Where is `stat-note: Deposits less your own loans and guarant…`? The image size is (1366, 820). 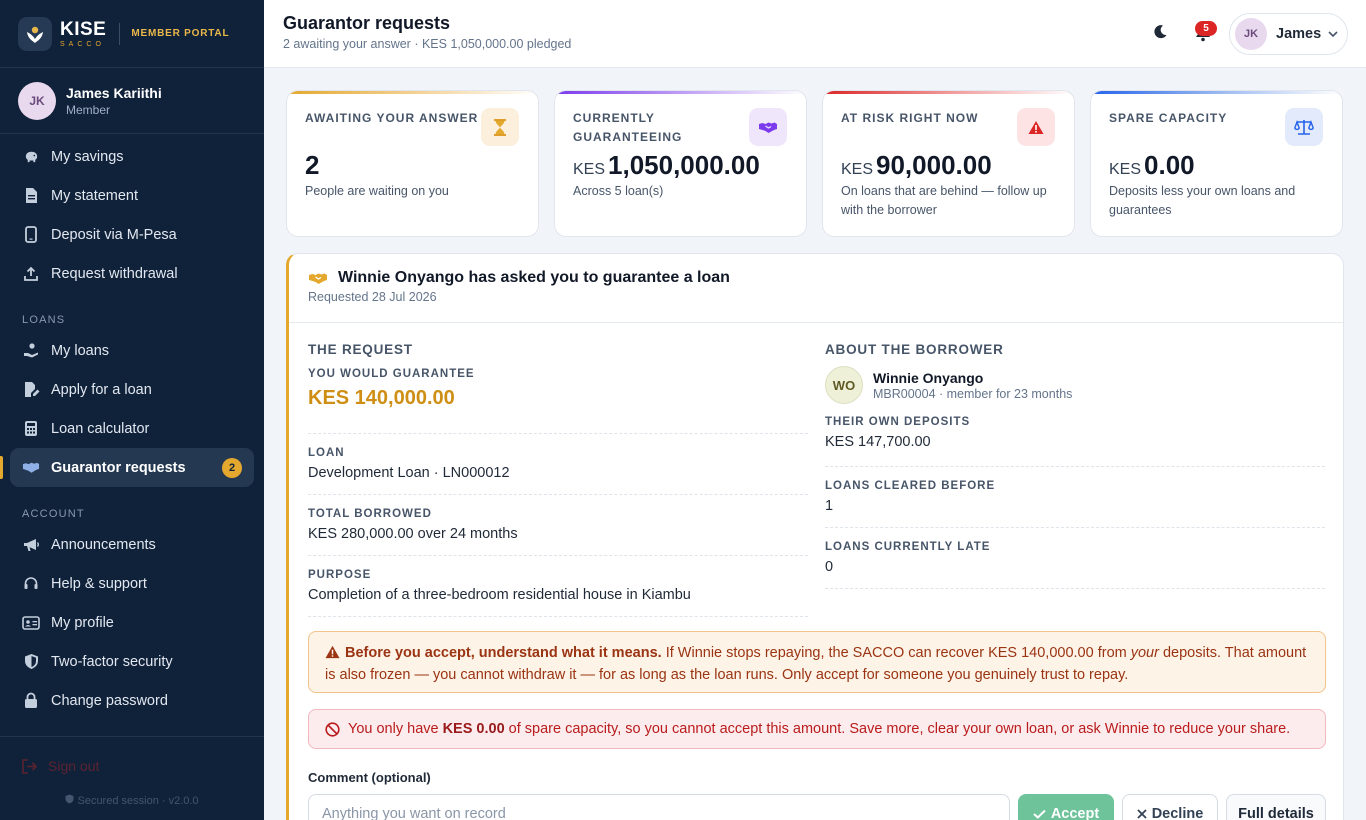
stat-note: Deposits less your own loans and guarant… is located at coordinates (1202, 200).